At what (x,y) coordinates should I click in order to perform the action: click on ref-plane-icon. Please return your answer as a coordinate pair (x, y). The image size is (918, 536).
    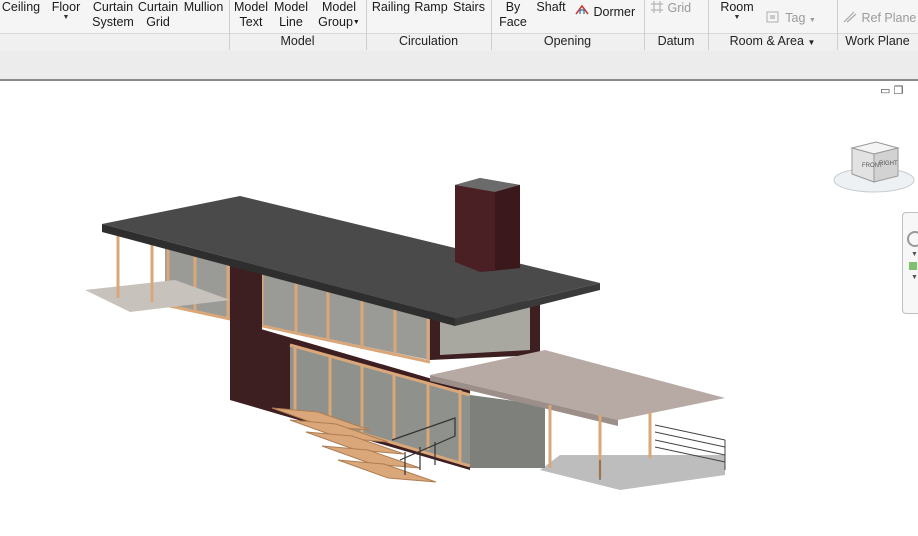
    Looking at the image, I should click on (850, 19).